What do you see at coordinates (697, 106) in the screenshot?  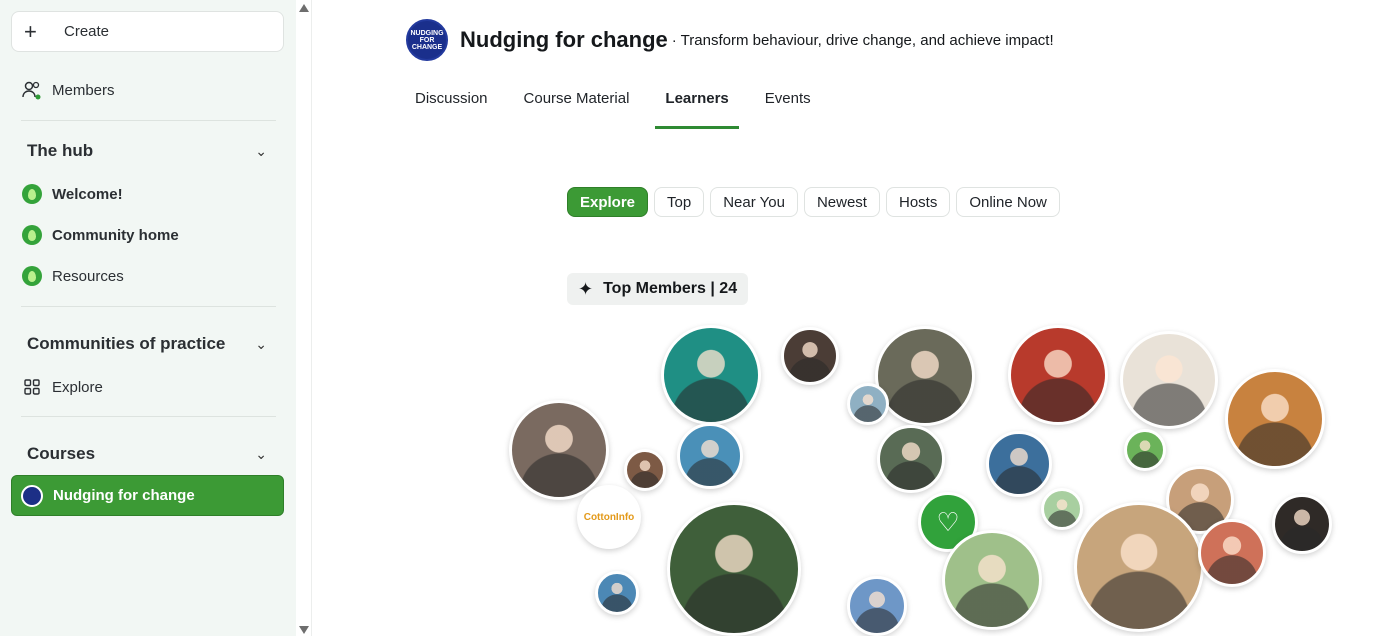 I see `tab-learners: Learners` at bounding box center [697, 106].